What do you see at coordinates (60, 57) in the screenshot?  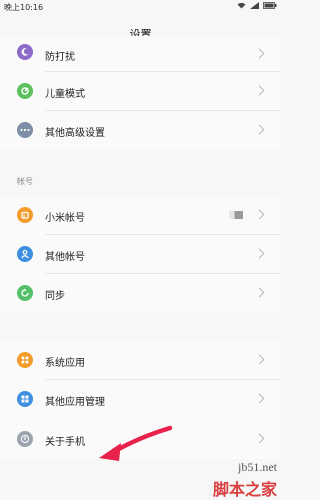 I see `settings-item-label: 防打扰` at bounding box center [60, 57].